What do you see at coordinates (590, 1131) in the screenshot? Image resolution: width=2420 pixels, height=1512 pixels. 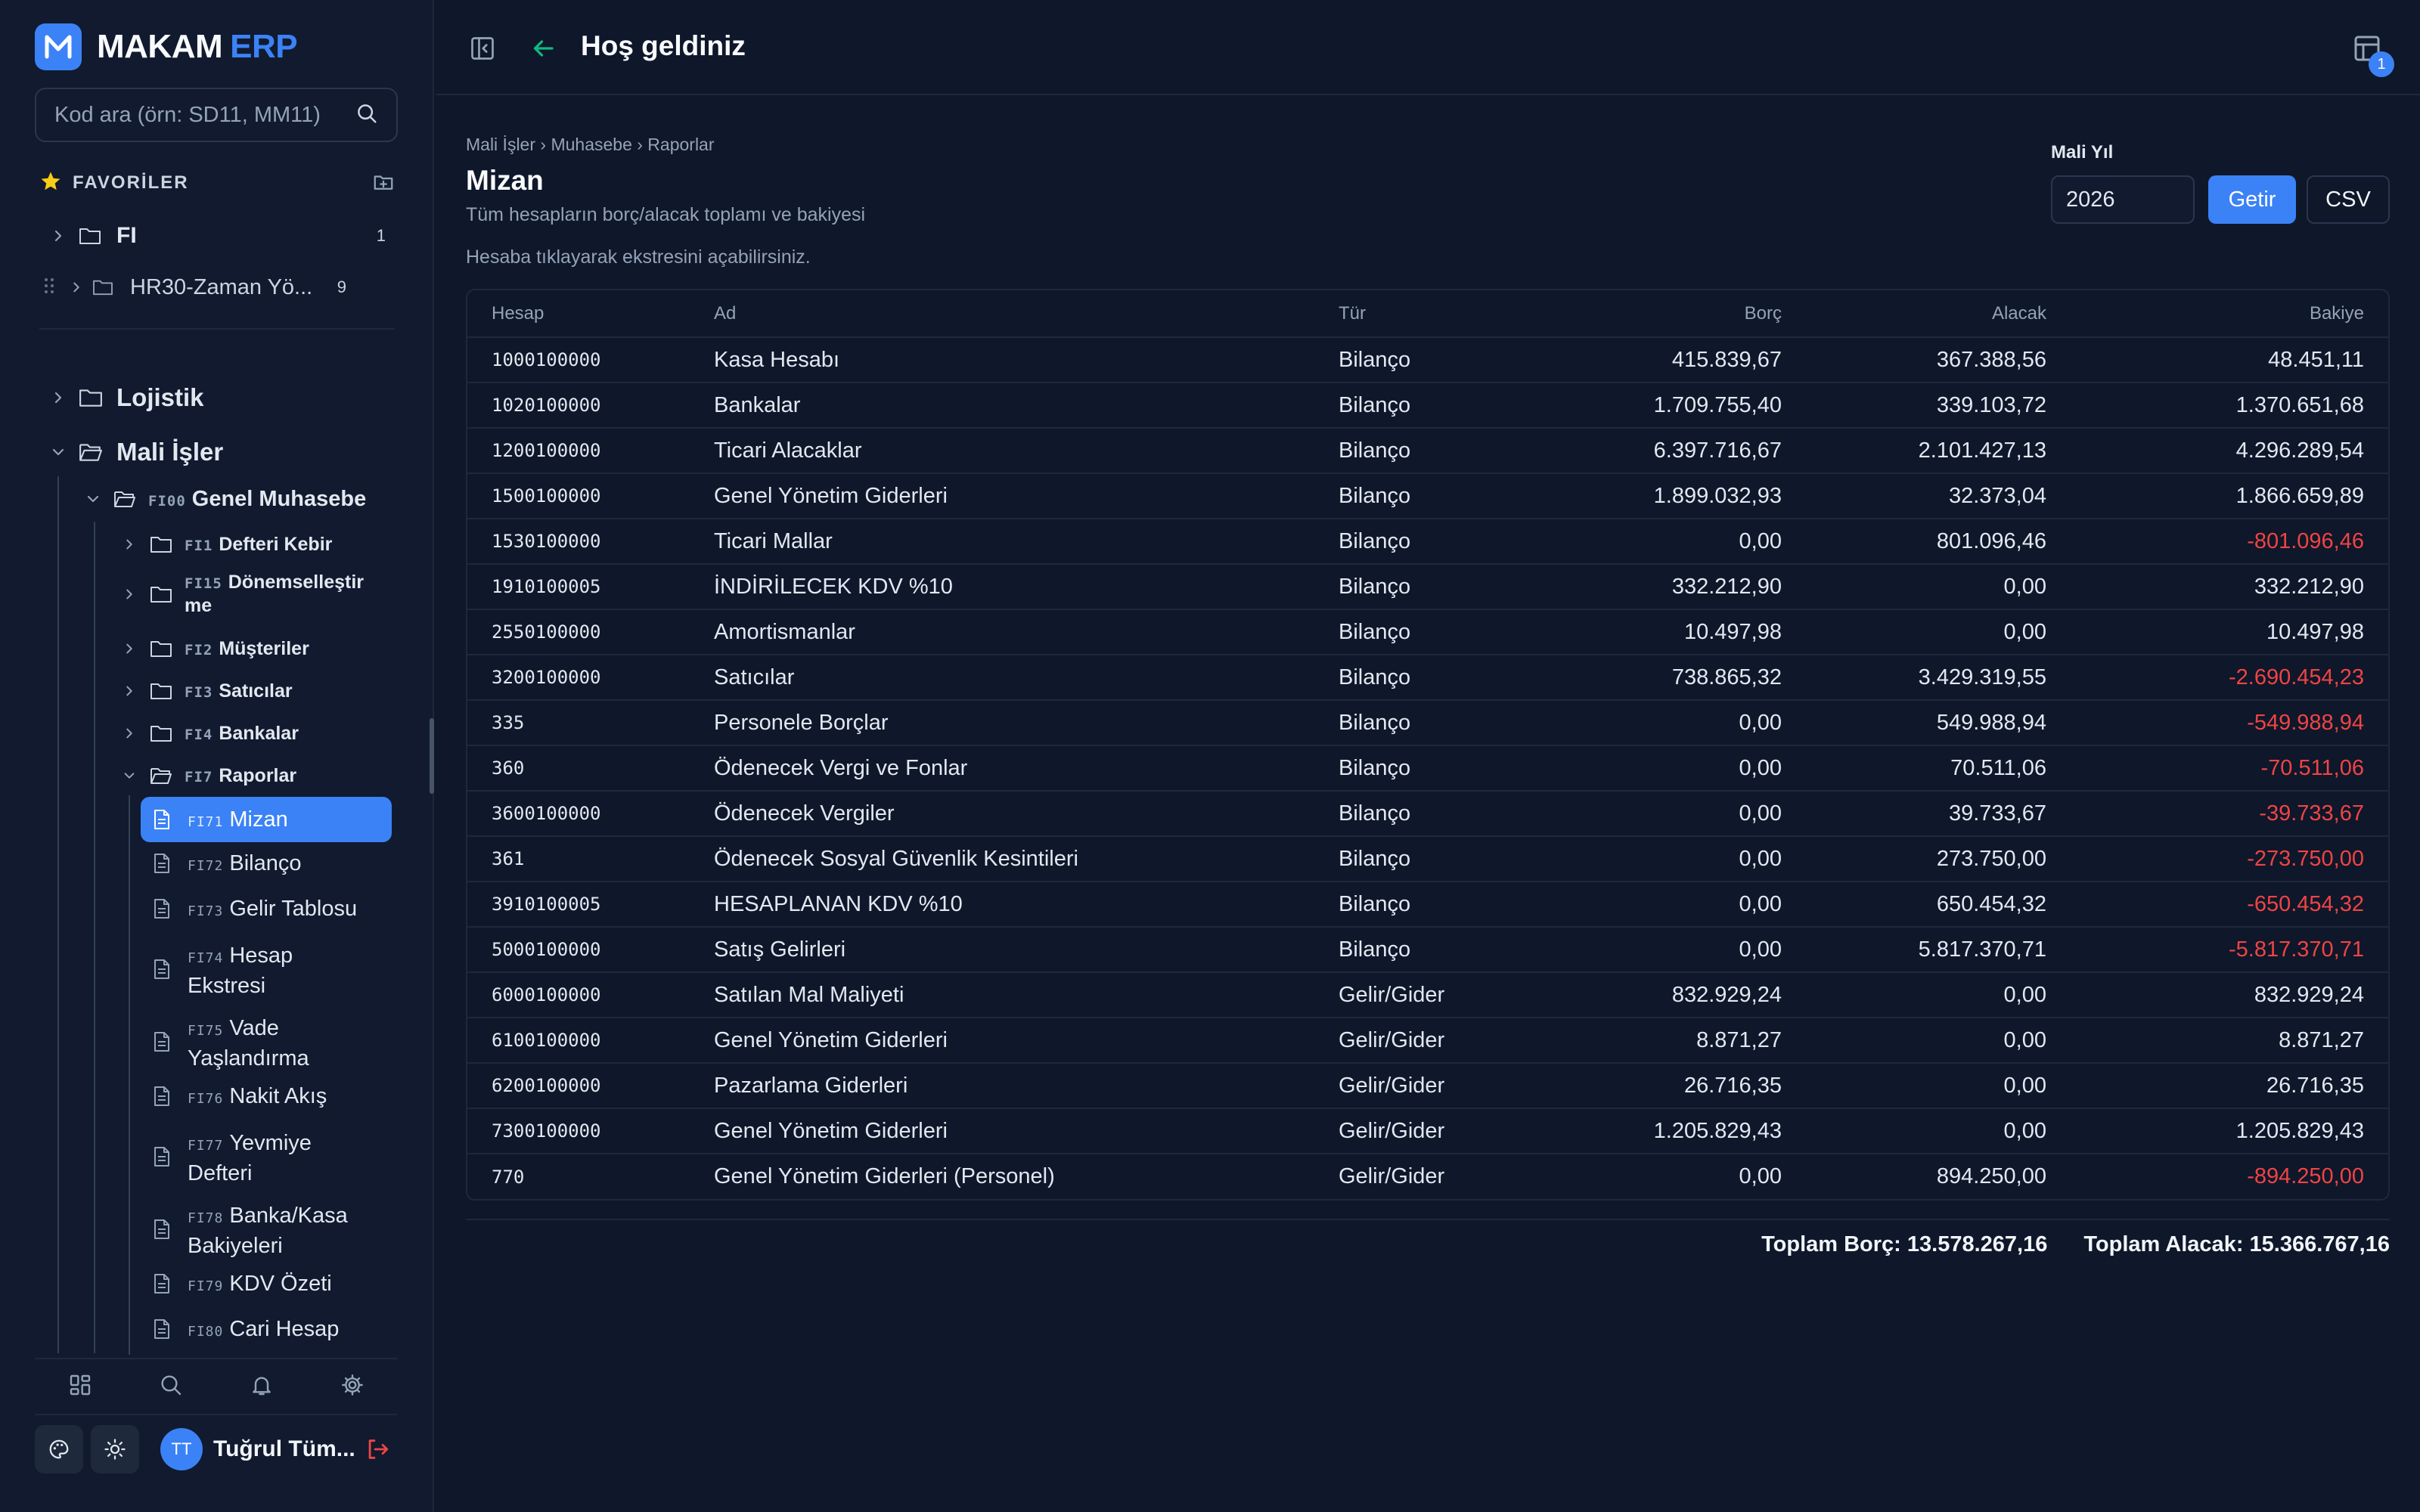 I see `account-code: 7300100000` at bounding box center [590, 1131].